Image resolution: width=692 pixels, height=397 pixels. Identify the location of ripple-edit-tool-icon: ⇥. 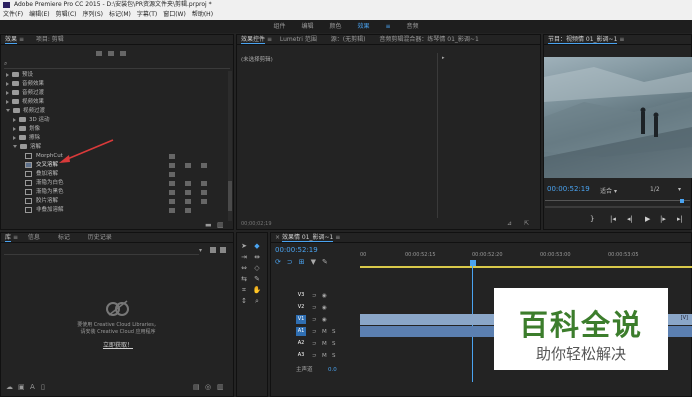
(244, 257).